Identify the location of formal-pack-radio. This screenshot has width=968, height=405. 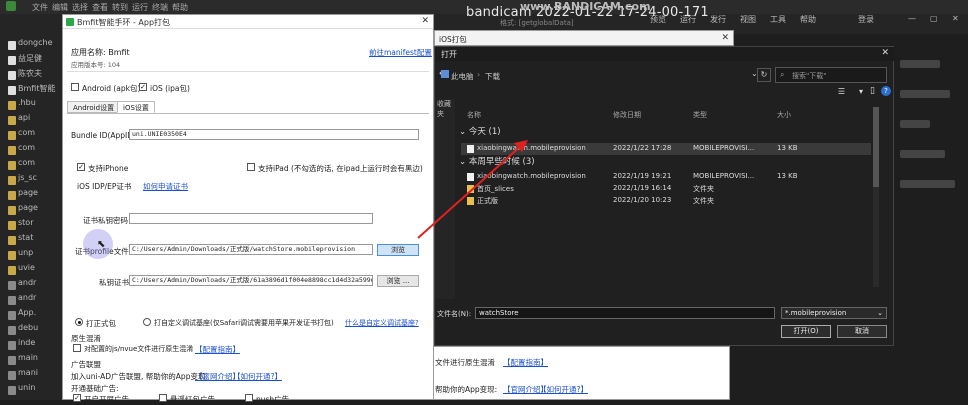
(79, 322).